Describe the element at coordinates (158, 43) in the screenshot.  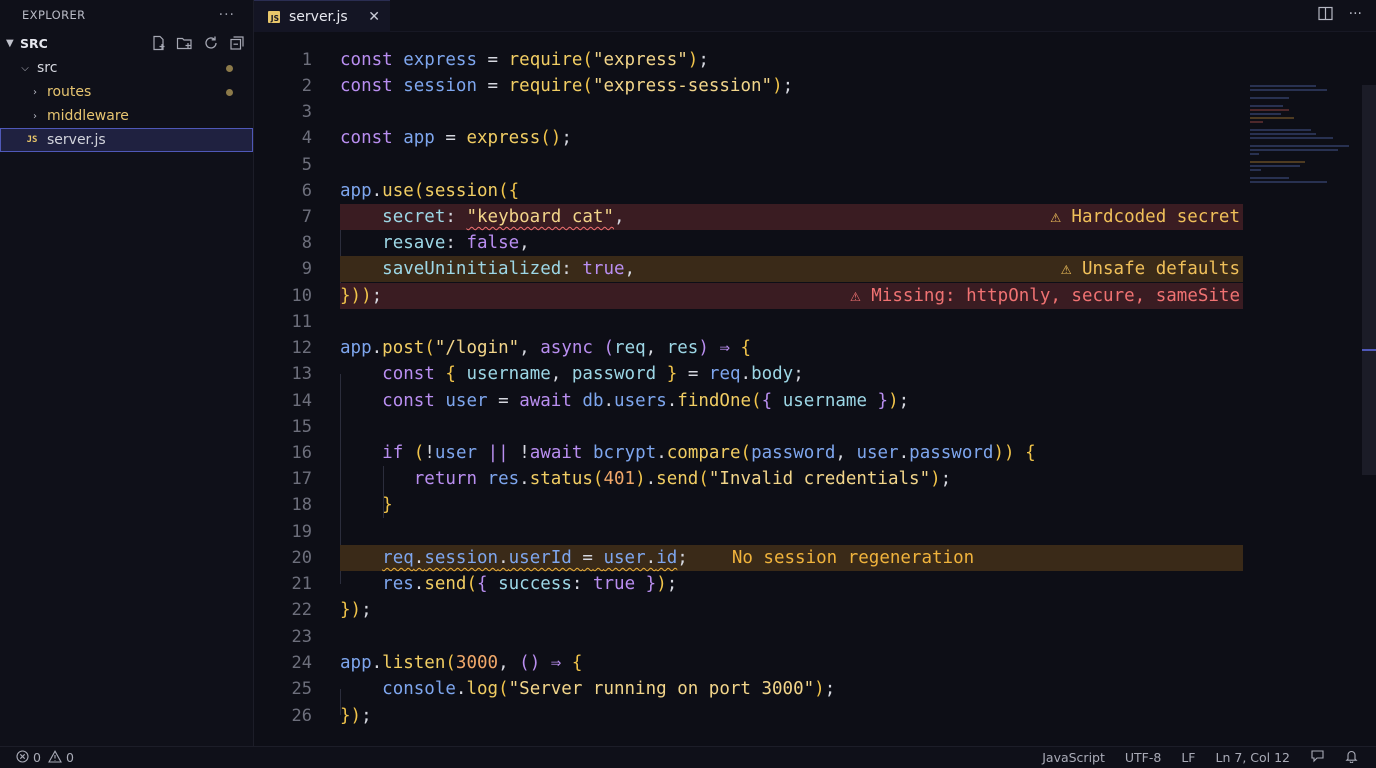
I see `new-file-icon` at that location.